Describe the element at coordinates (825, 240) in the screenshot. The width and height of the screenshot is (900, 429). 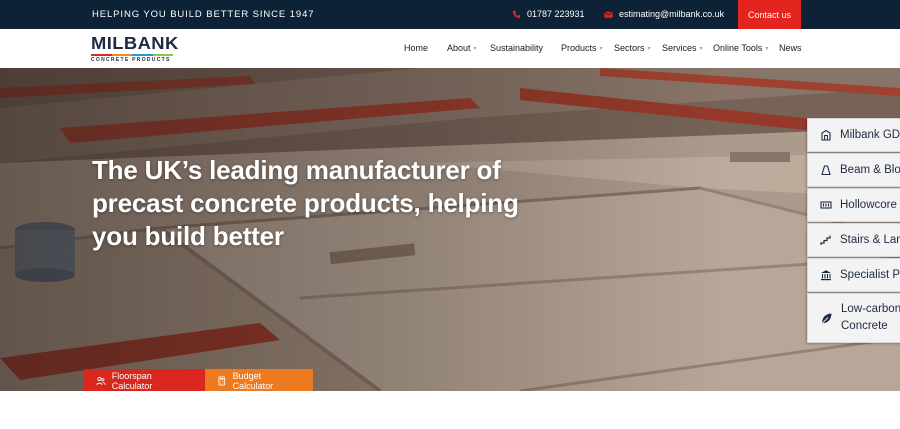
I see `stairs-icon` at that location.